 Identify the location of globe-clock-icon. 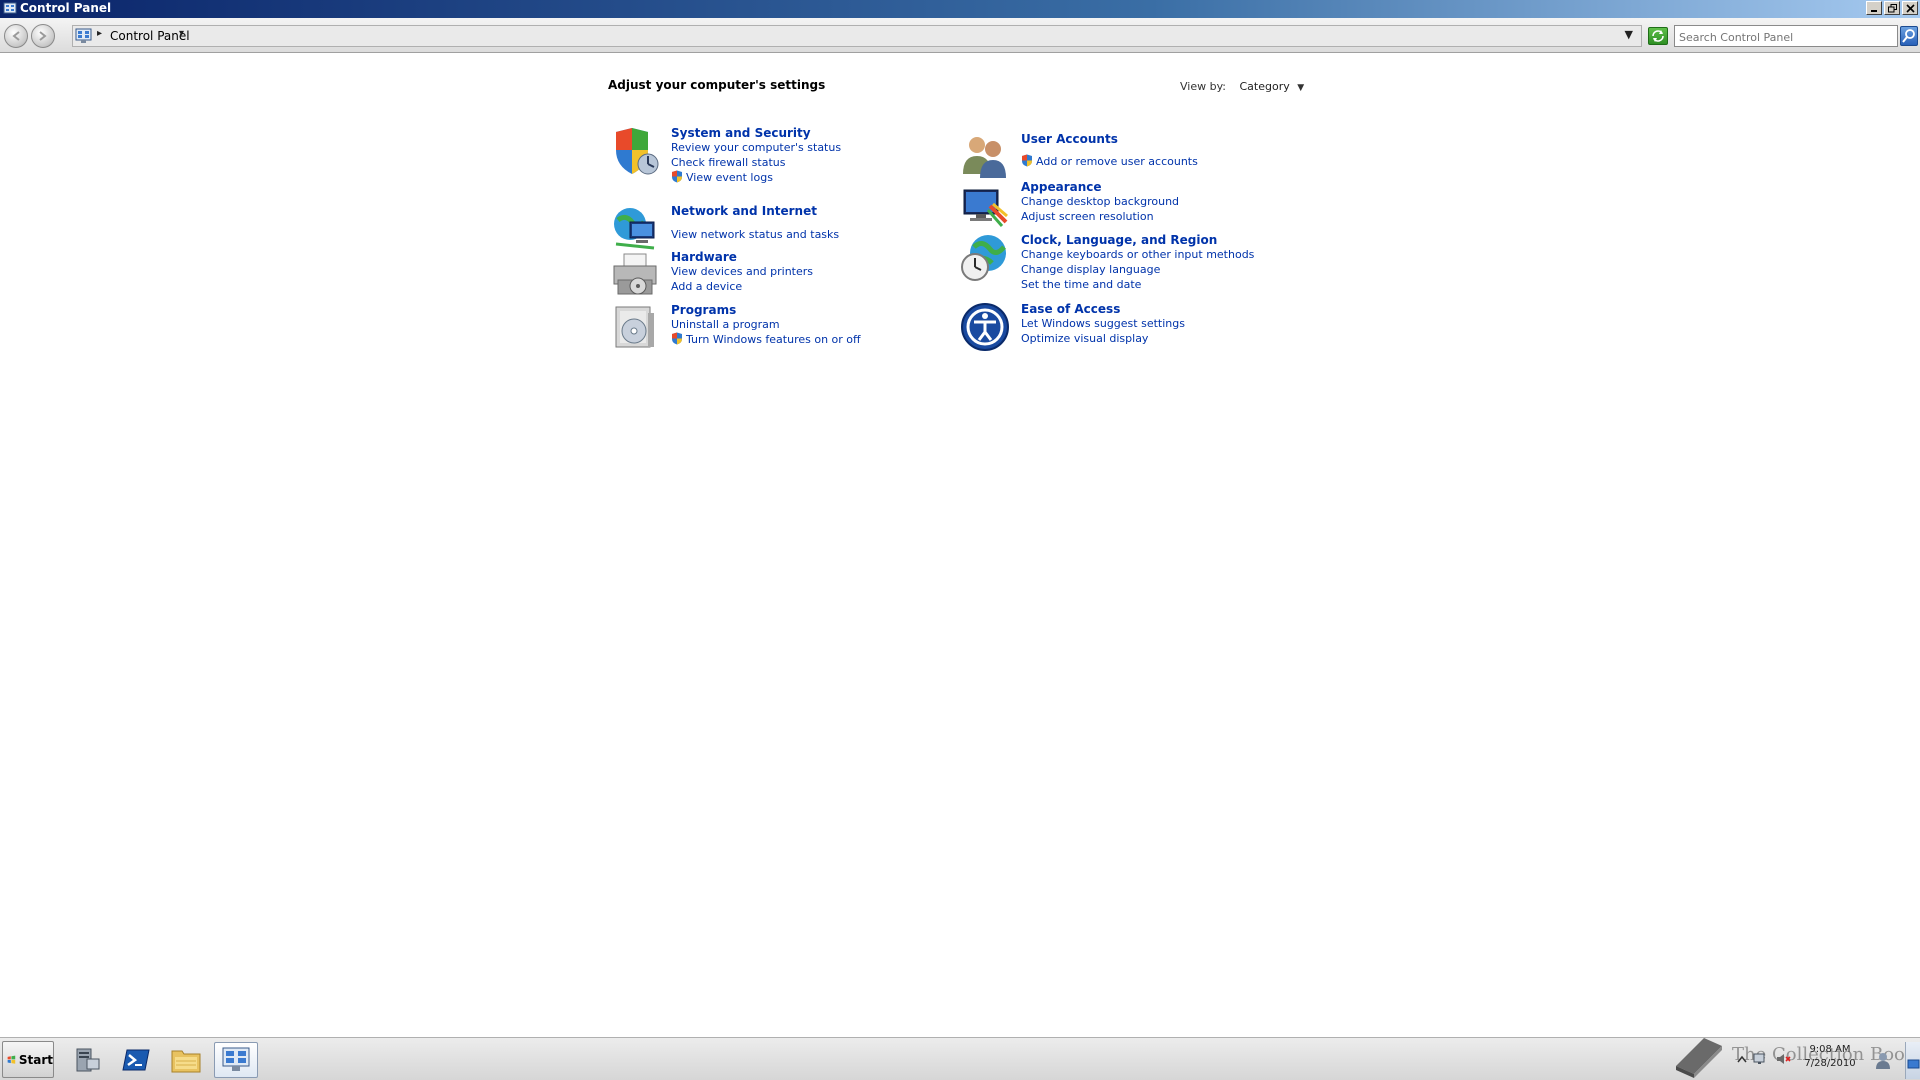
(983, 258).